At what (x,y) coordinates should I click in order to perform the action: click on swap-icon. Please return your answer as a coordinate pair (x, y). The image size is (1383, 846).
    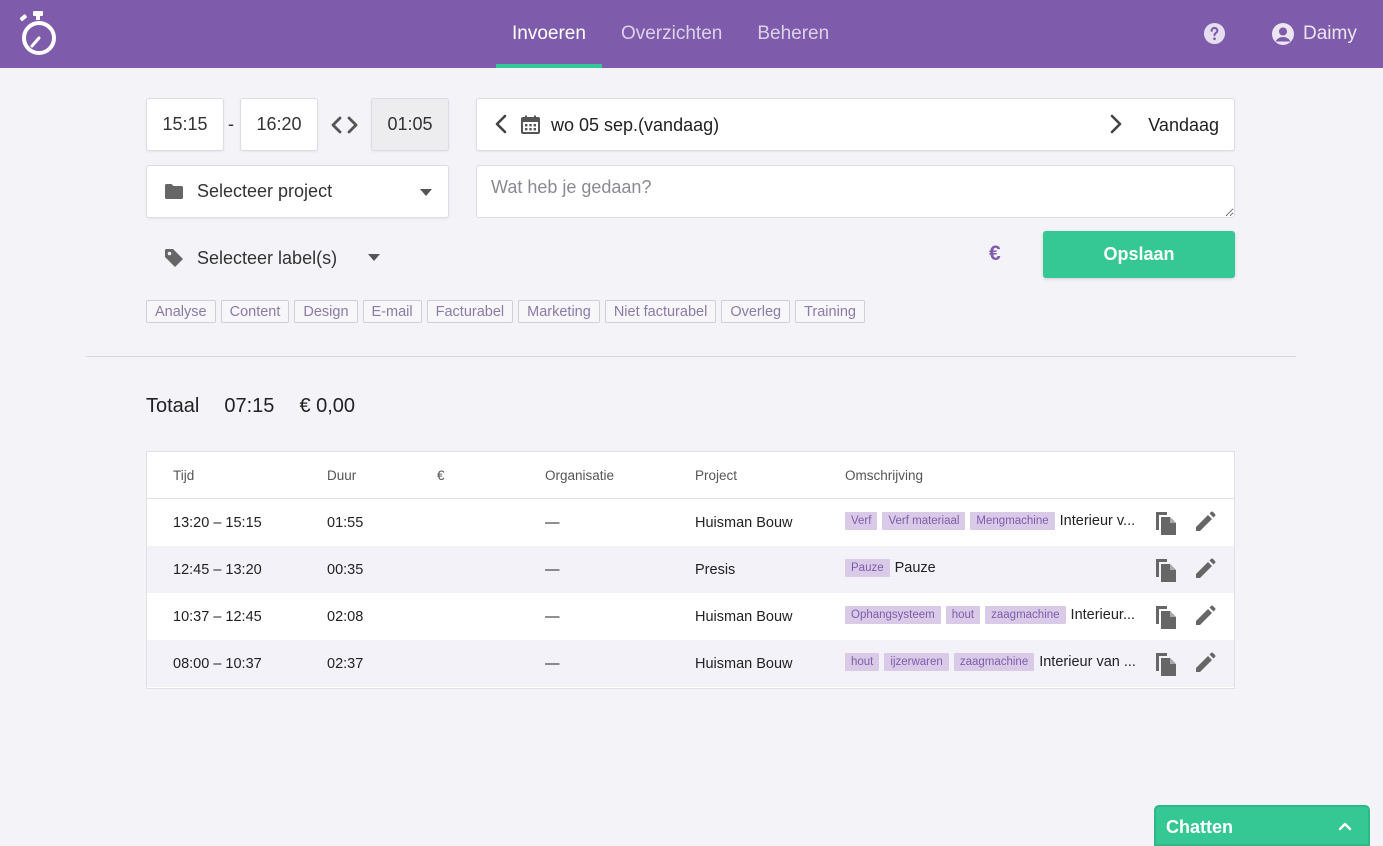
    Looking at the image, I should click on (344, 125).